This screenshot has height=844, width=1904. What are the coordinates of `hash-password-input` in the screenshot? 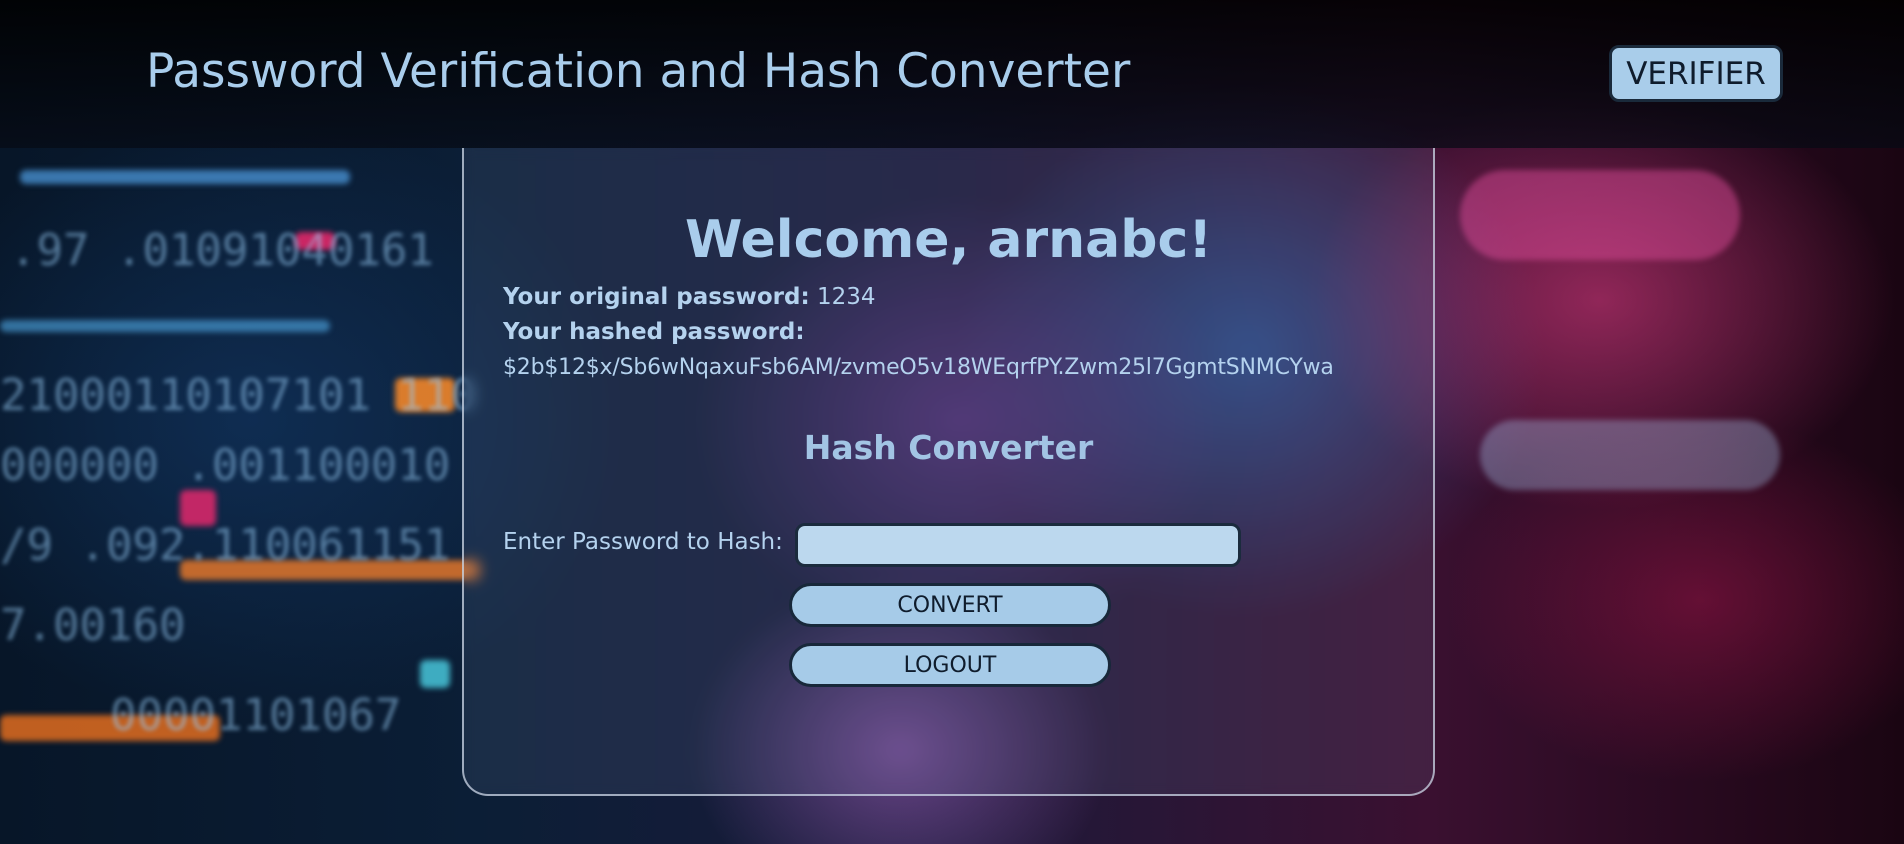 It's located at (1018, 545).